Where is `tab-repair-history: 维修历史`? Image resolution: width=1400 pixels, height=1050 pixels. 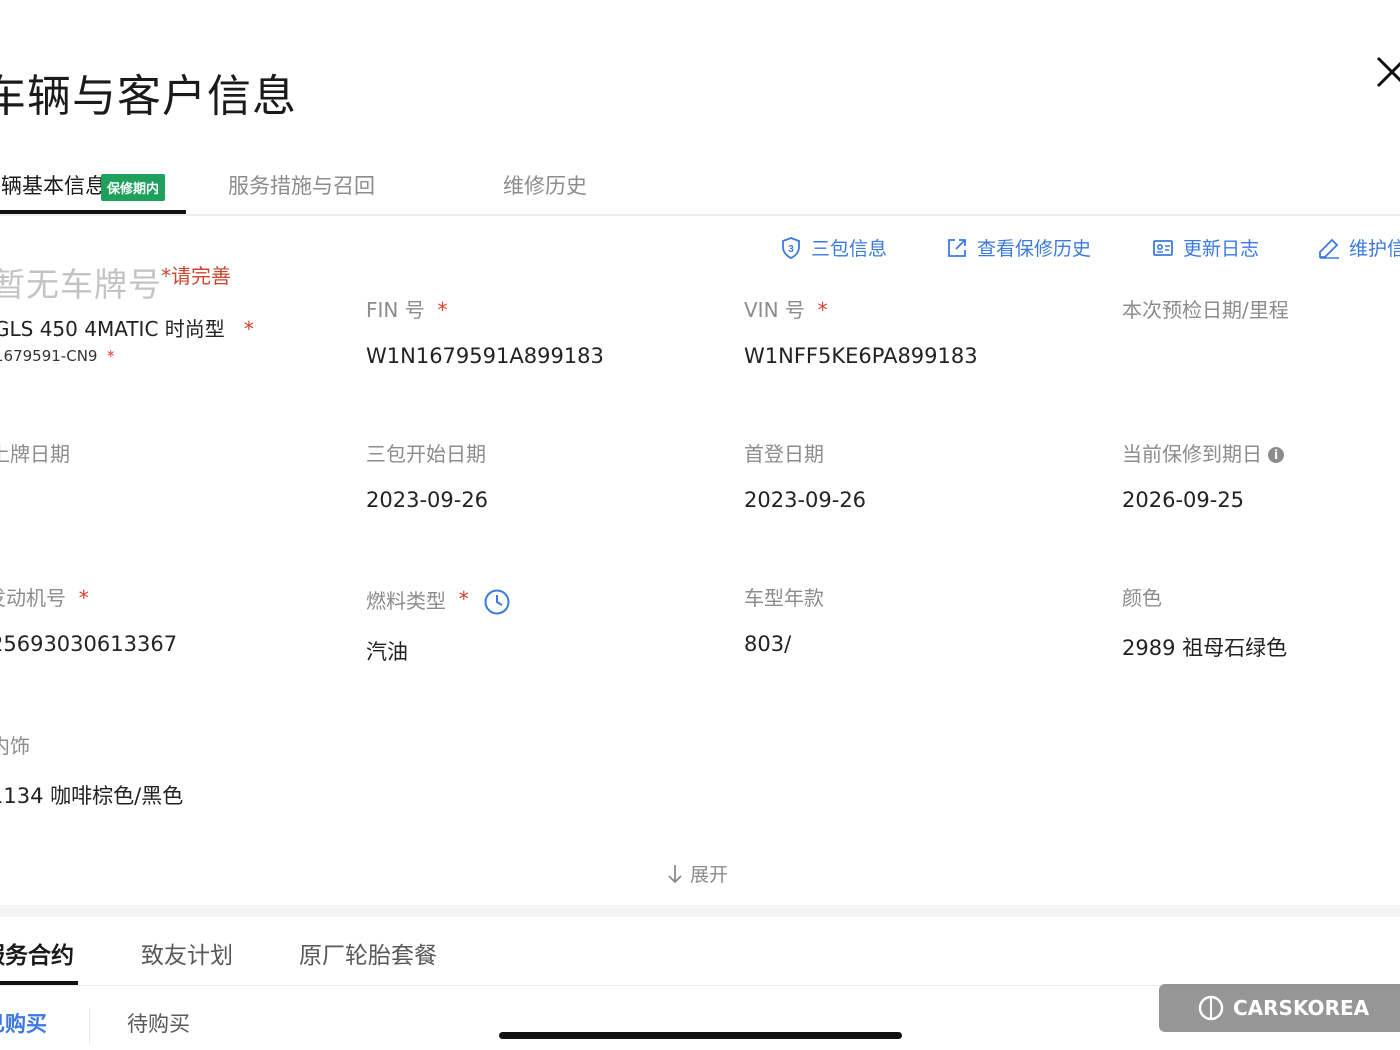
tab-repair-history: 维修历史 is located at coordinates (545, 185).